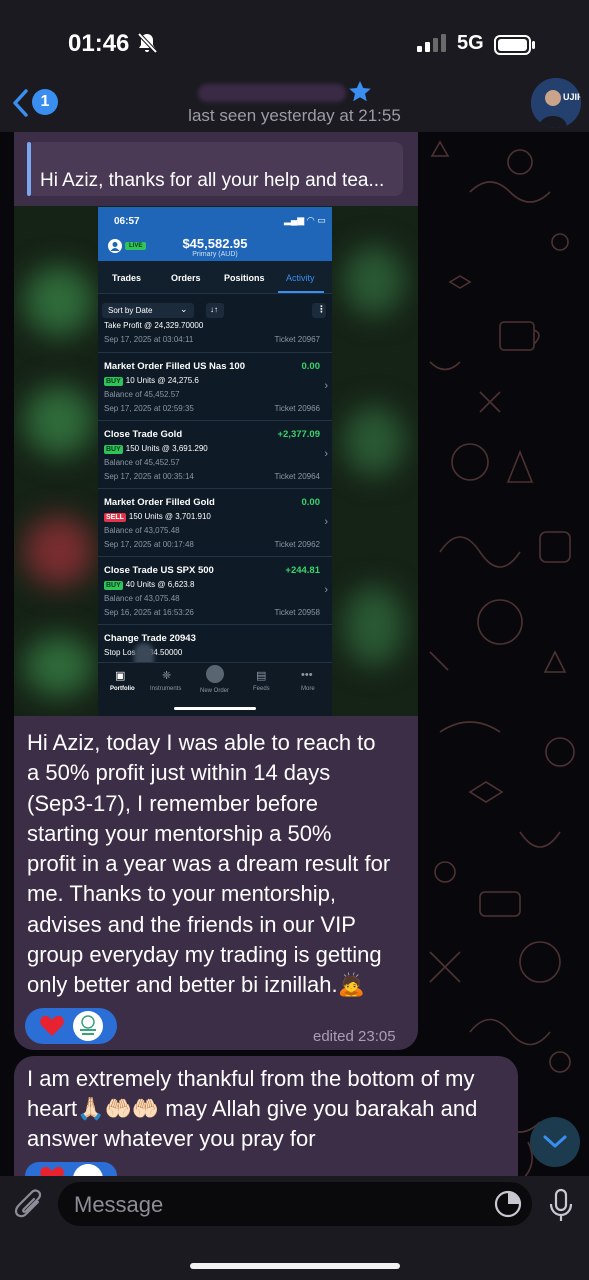  Describe the element at coordinates (300, 278) in the screenshot. I see `tab-activity: Activity` at that location.